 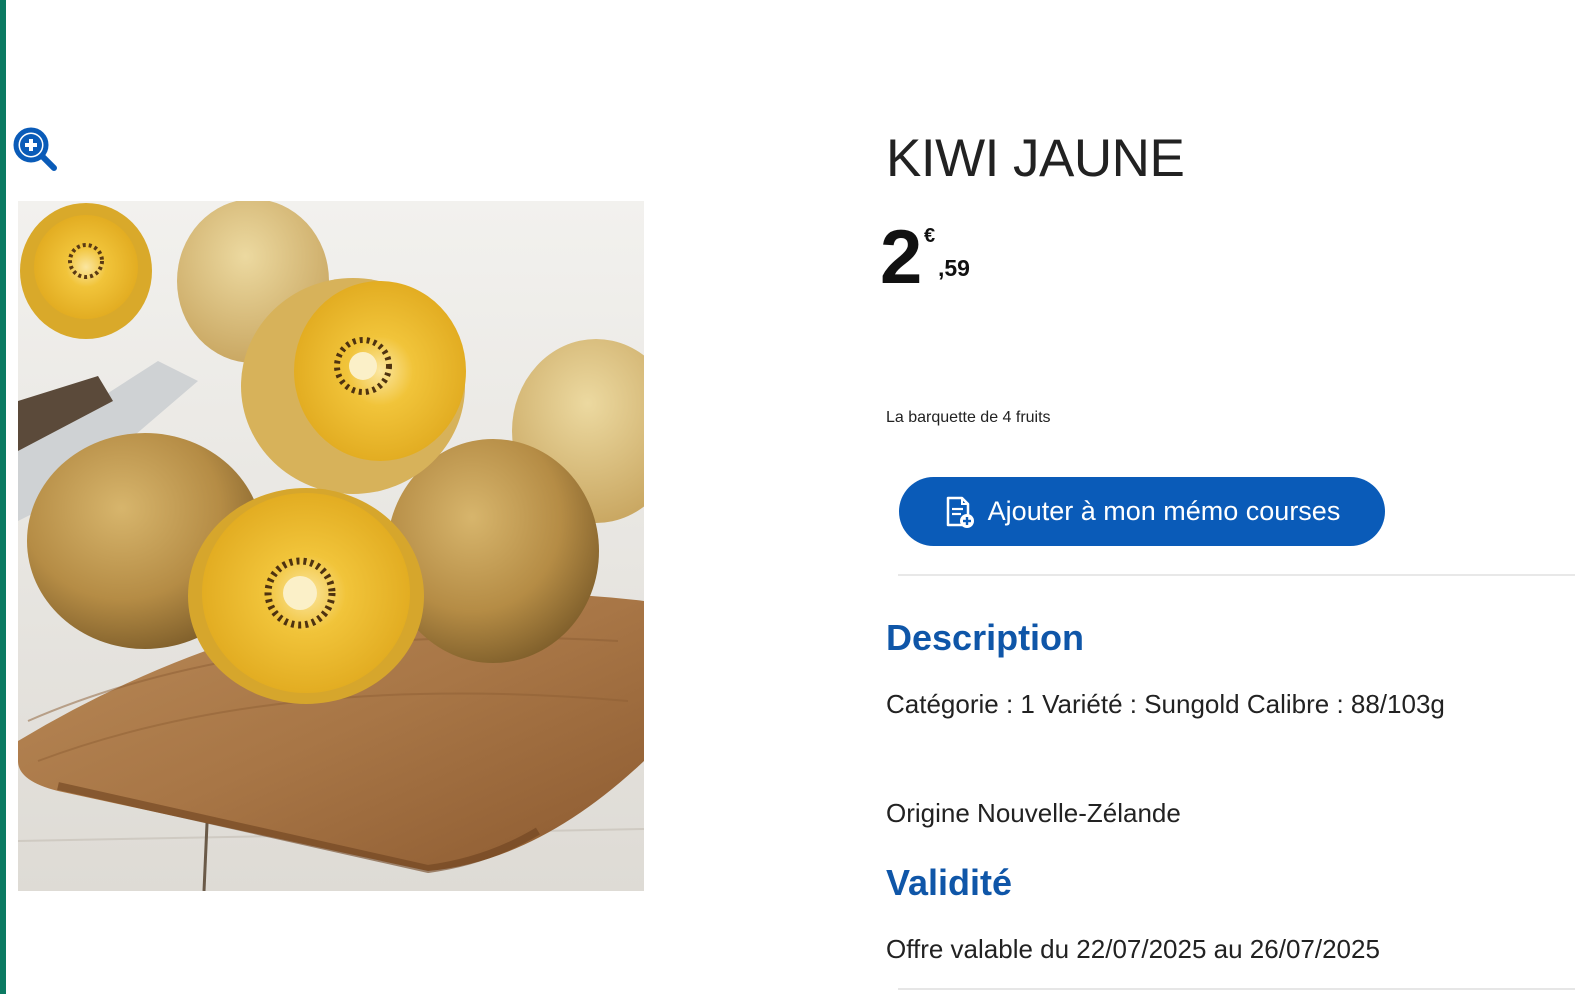 I want to click on add-to-memo-button: Ajouter à mon mémo courses, so click(x=1142, y=511).